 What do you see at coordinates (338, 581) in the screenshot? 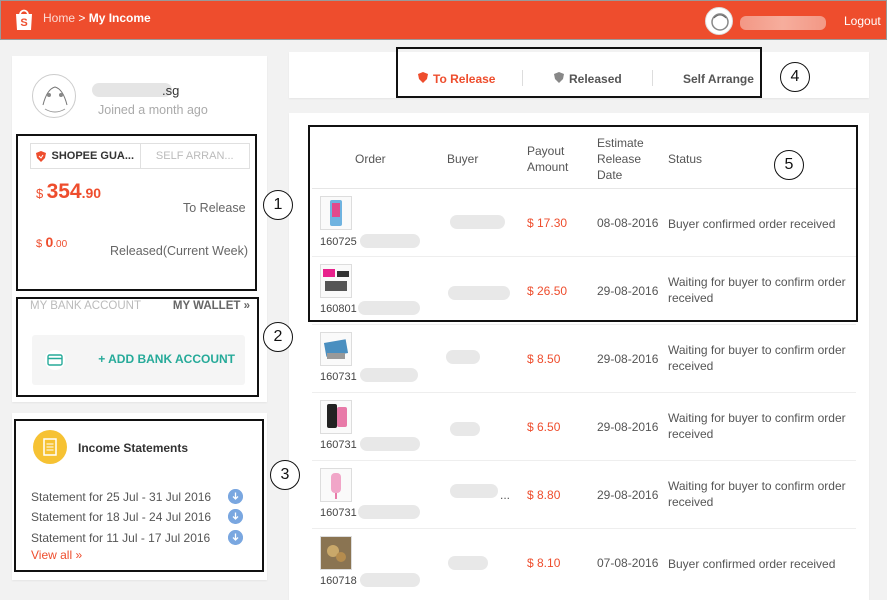
I see `order-number: 160718` at bounding box center [338, 581].